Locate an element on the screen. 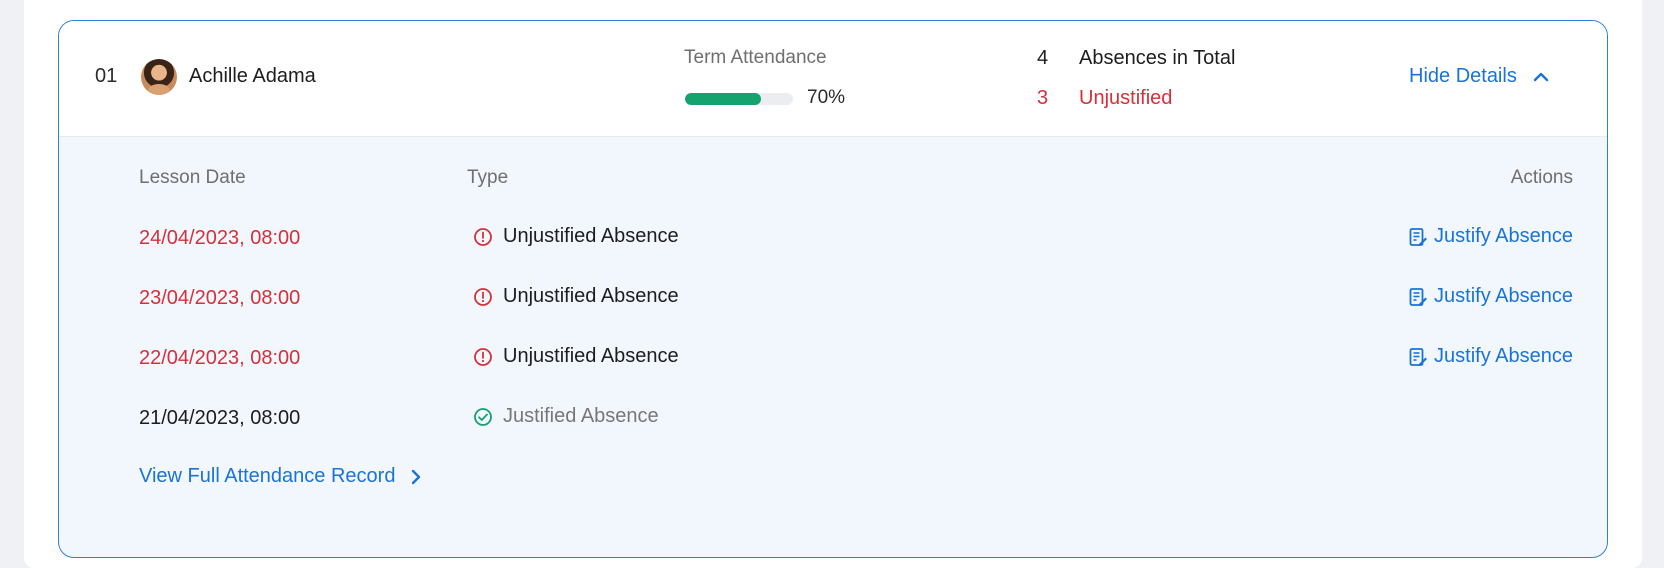 The width and height of the screenshot is (1664, 568). chevron-right-icon is located at coordinates (416, 476).